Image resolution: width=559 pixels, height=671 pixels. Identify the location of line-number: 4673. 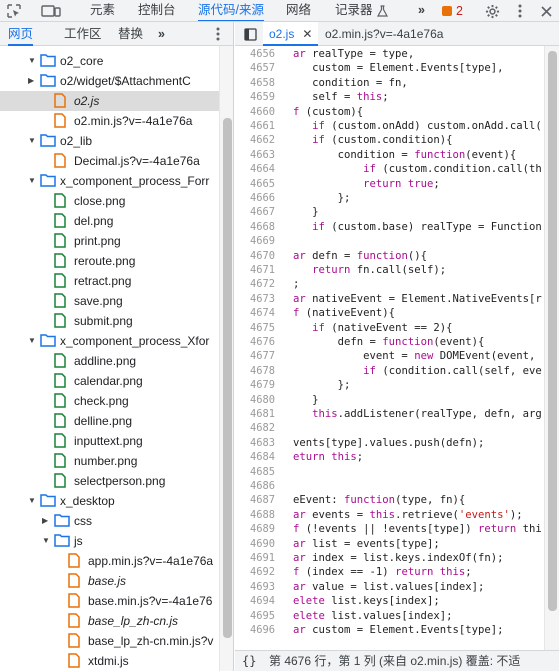
(255, 299).